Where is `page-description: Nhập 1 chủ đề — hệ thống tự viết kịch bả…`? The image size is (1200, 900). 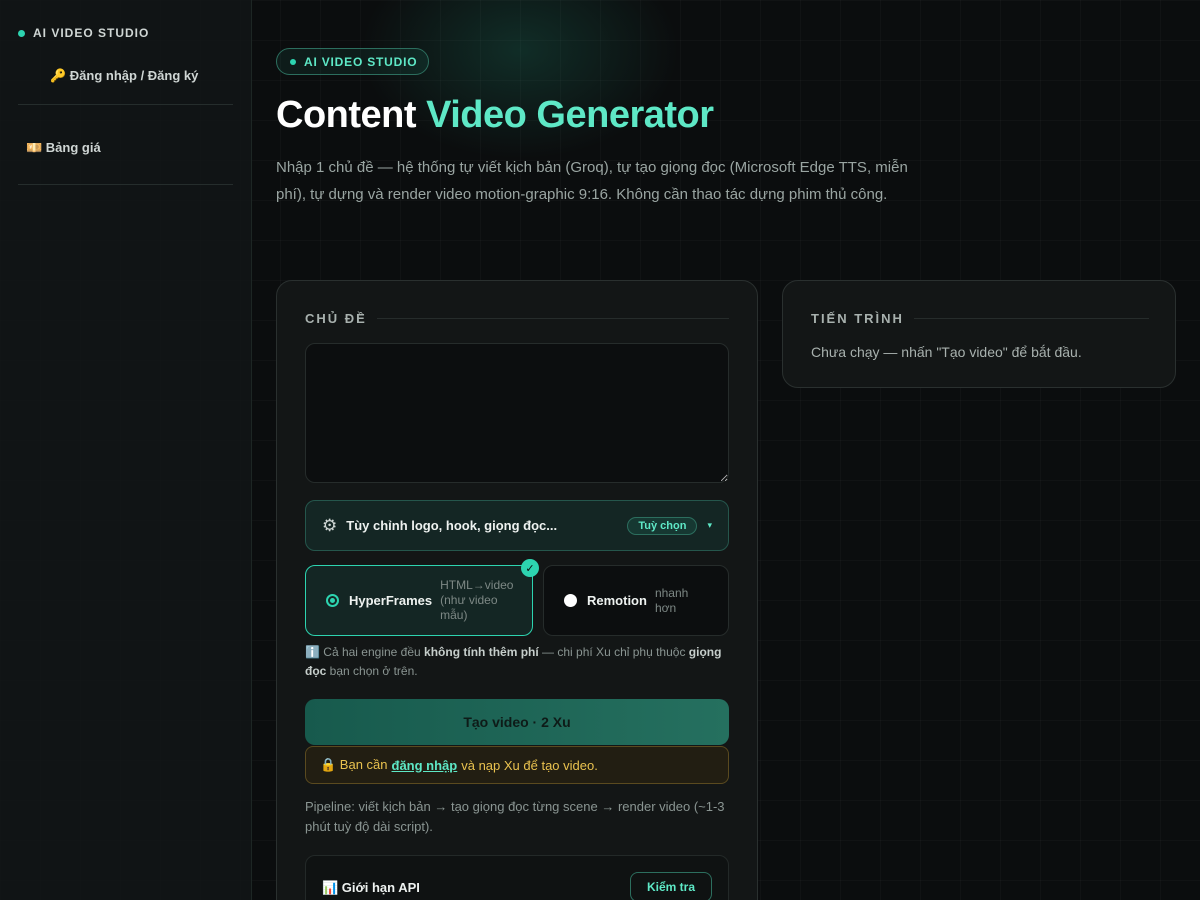
page-description: Nhập 1 chủ đề — hệ thống tự viết kịch bả… is located at coordinates (592, 181).